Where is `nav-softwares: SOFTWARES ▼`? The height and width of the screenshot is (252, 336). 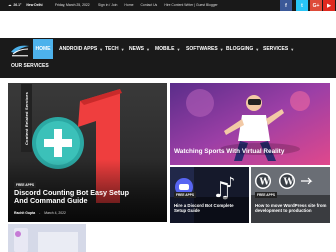
nav-softwares: SOFTWARES ▼ is located at coordinates (205, 49).